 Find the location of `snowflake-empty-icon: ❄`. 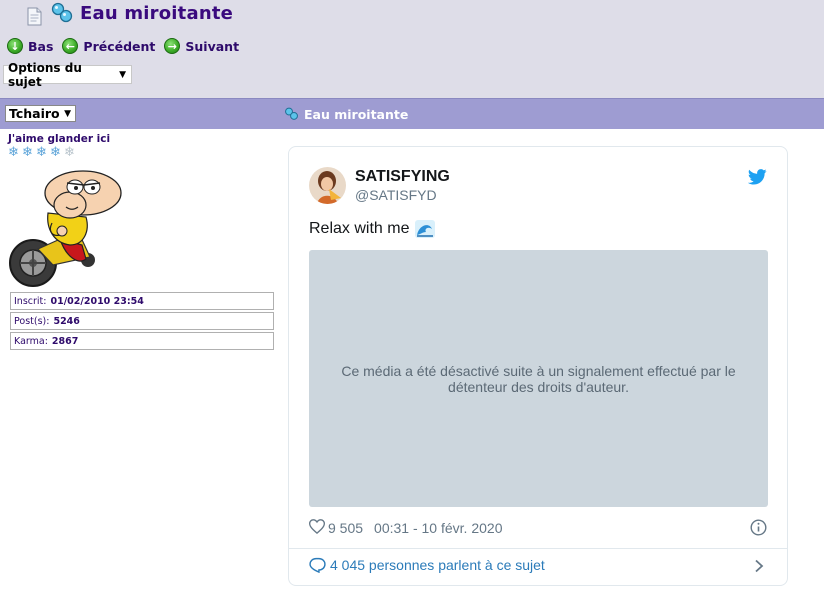

snowflake-empty-icon: ❄ is located at coordinates (69, 152).